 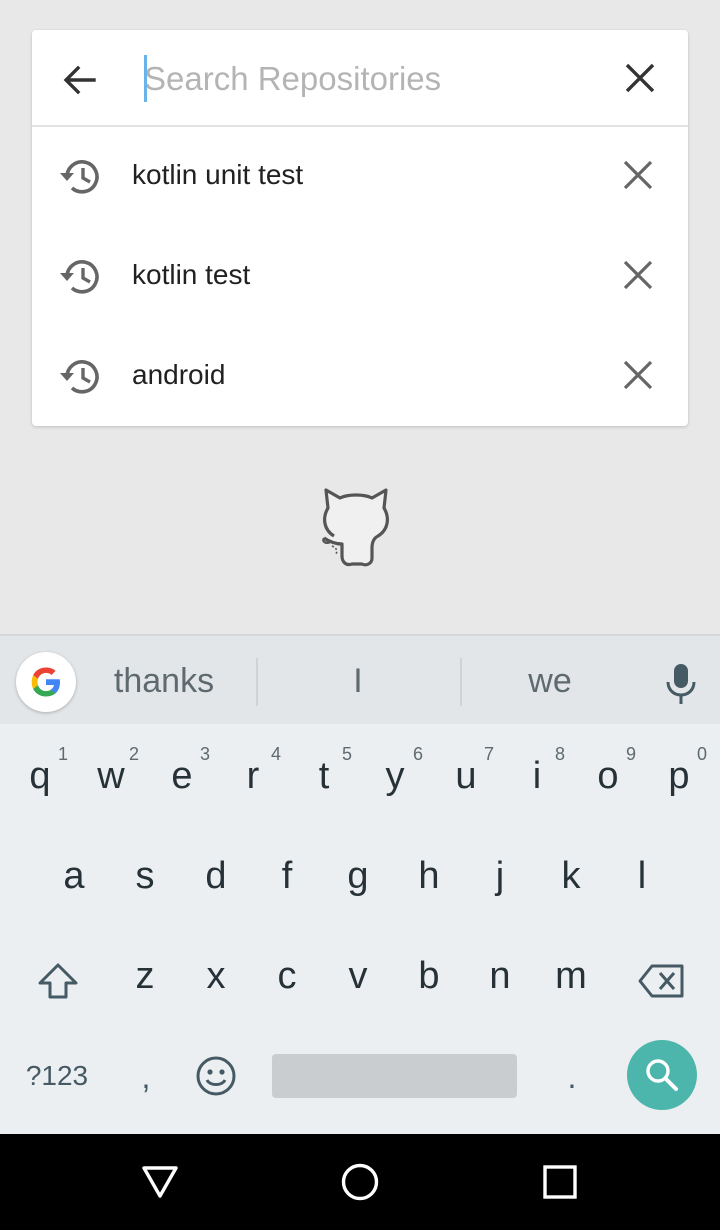 I want to click on key-r: r4, so click(x=253, y=776).